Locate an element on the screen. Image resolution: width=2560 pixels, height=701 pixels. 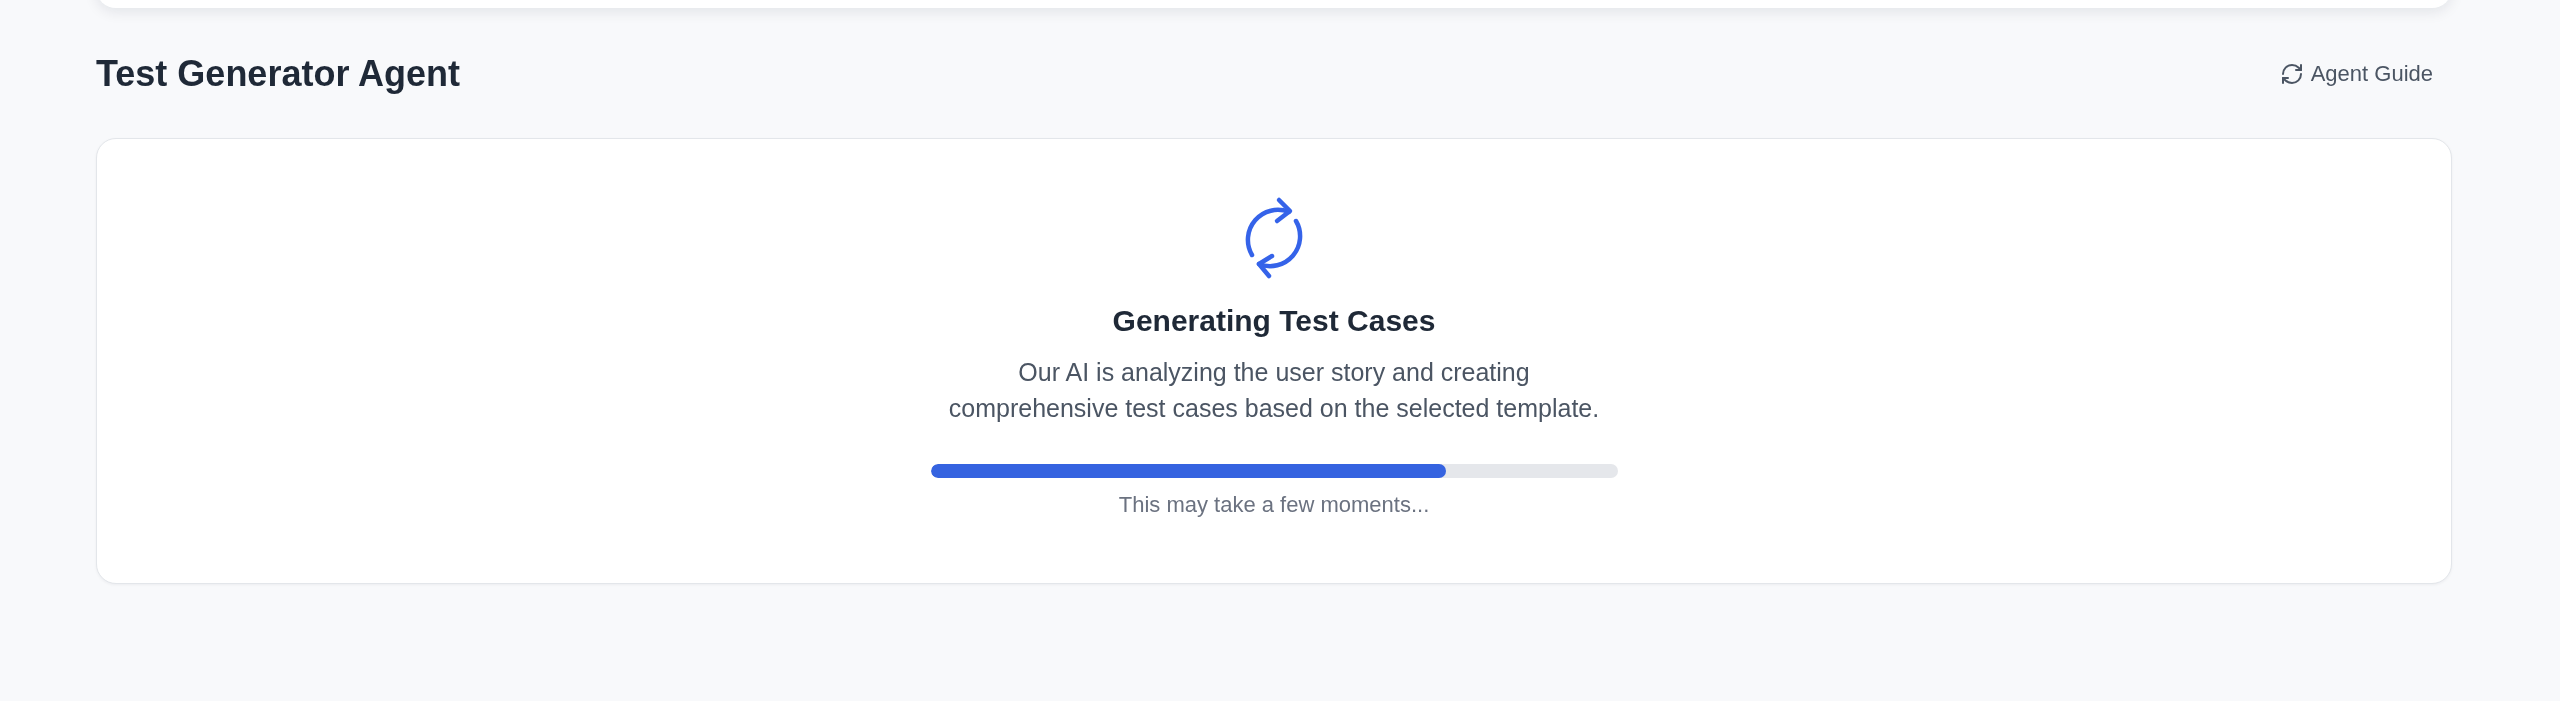
status-heading: Generating Test Cases is located at coordinates (1274, 321).